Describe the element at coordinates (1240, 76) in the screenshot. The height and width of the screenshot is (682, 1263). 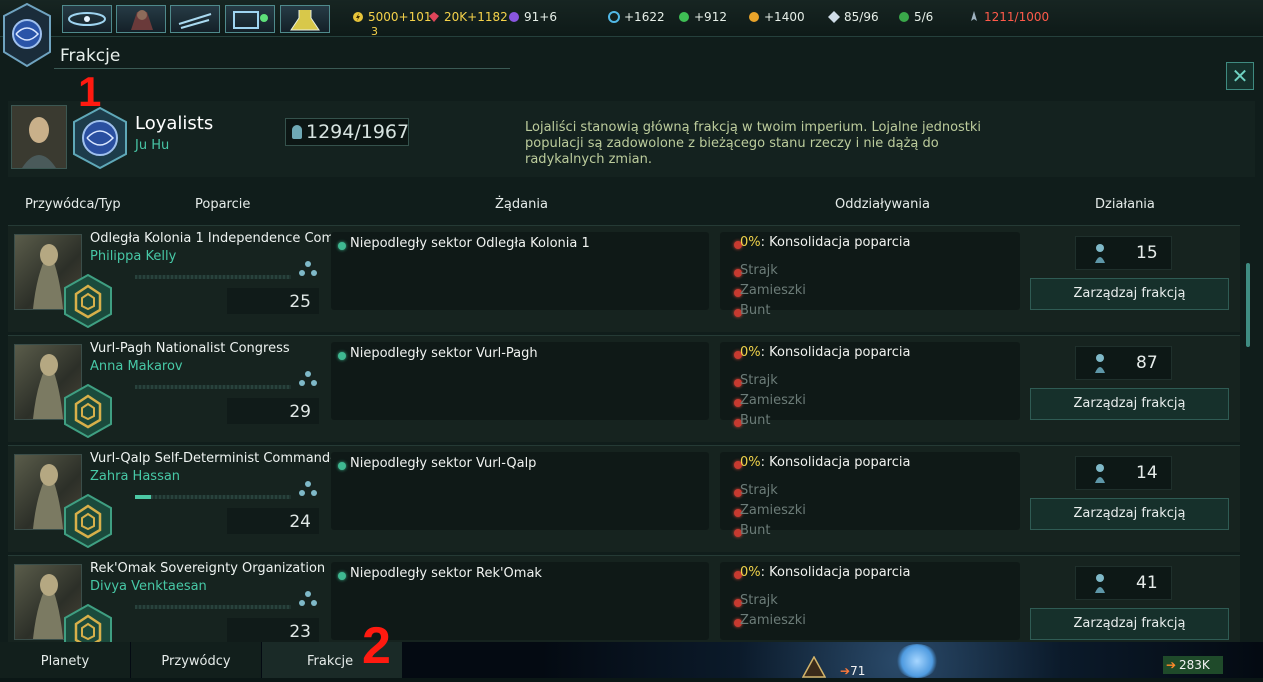
I see `close-button: ✕` at that location.